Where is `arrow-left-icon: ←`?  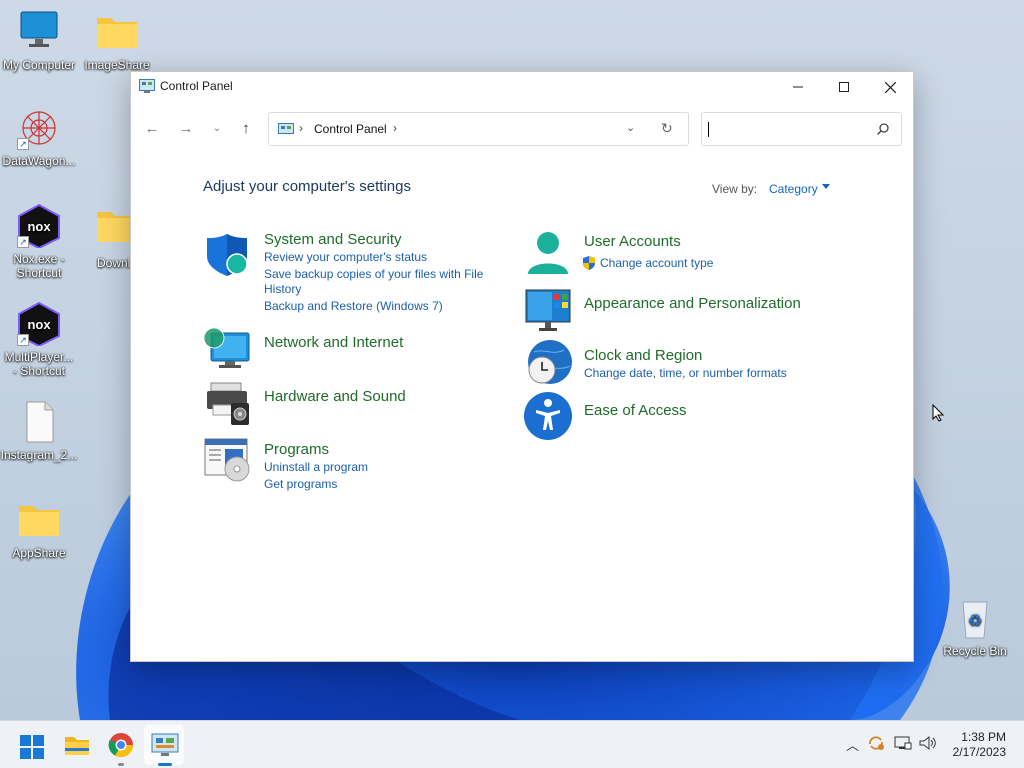 arrow-left-icon: ← is located at coordinates (152, 128).